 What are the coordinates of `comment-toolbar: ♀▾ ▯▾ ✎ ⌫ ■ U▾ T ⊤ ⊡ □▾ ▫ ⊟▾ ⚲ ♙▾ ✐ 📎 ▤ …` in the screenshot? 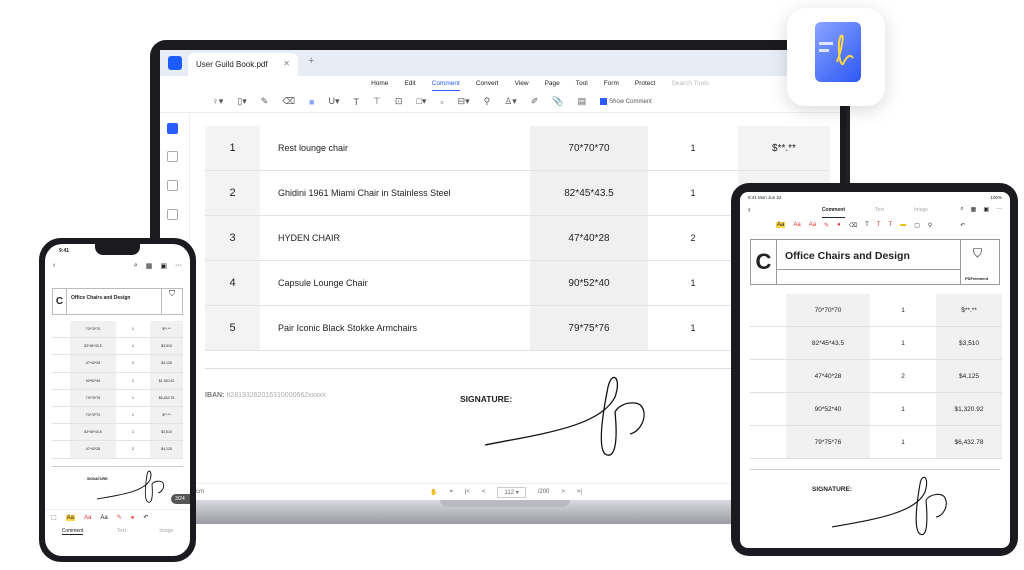 It's located at (500, 102).